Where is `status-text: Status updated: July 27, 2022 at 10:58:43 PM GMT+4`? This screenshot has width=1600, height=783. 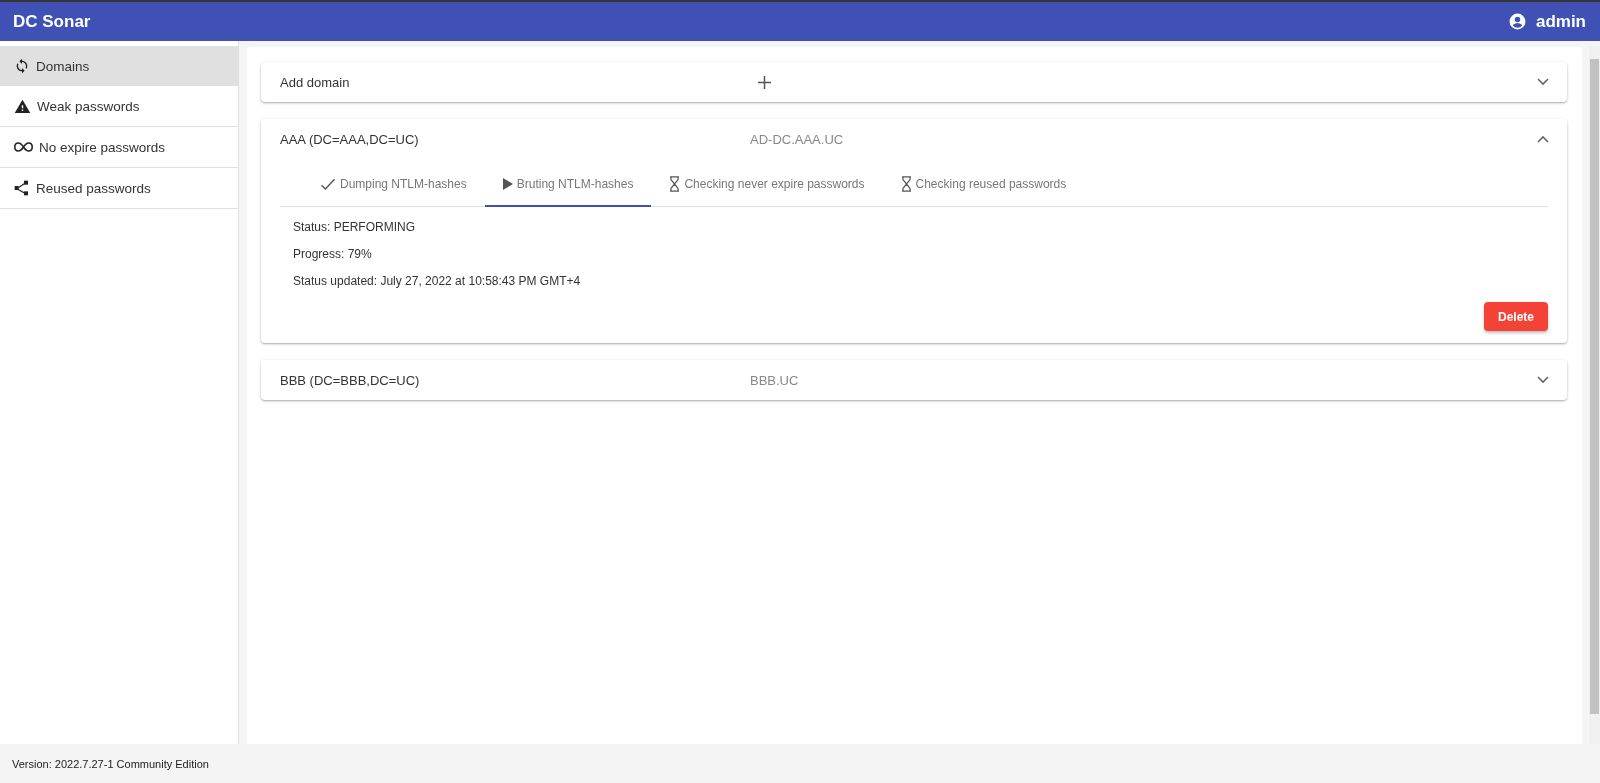 status-text: Status updated: July 27, 2022 at 10:58:43 PM GMT+4 is located at coordinates (437, 281).